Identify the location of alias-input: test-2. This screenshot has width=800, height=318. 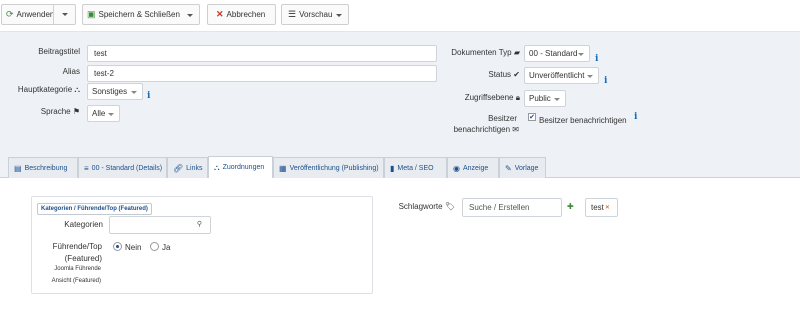
(262, 73).